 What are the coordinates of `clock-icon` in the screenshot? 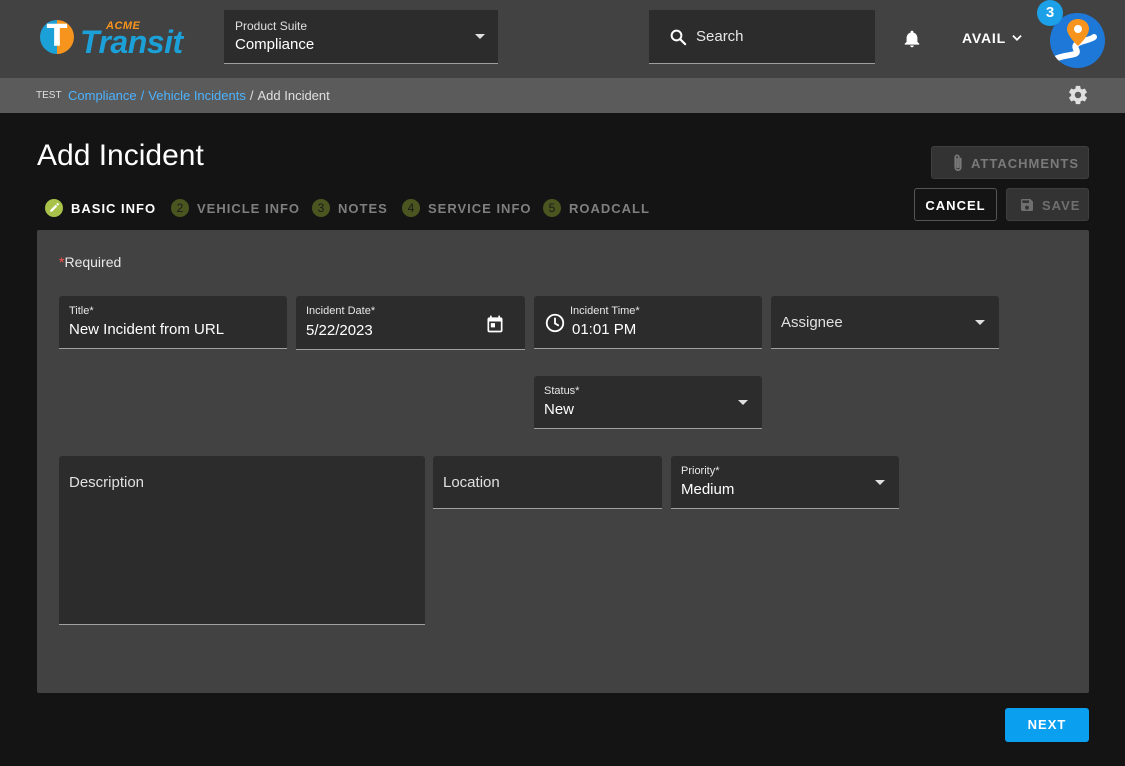 It's located at (555, 323).